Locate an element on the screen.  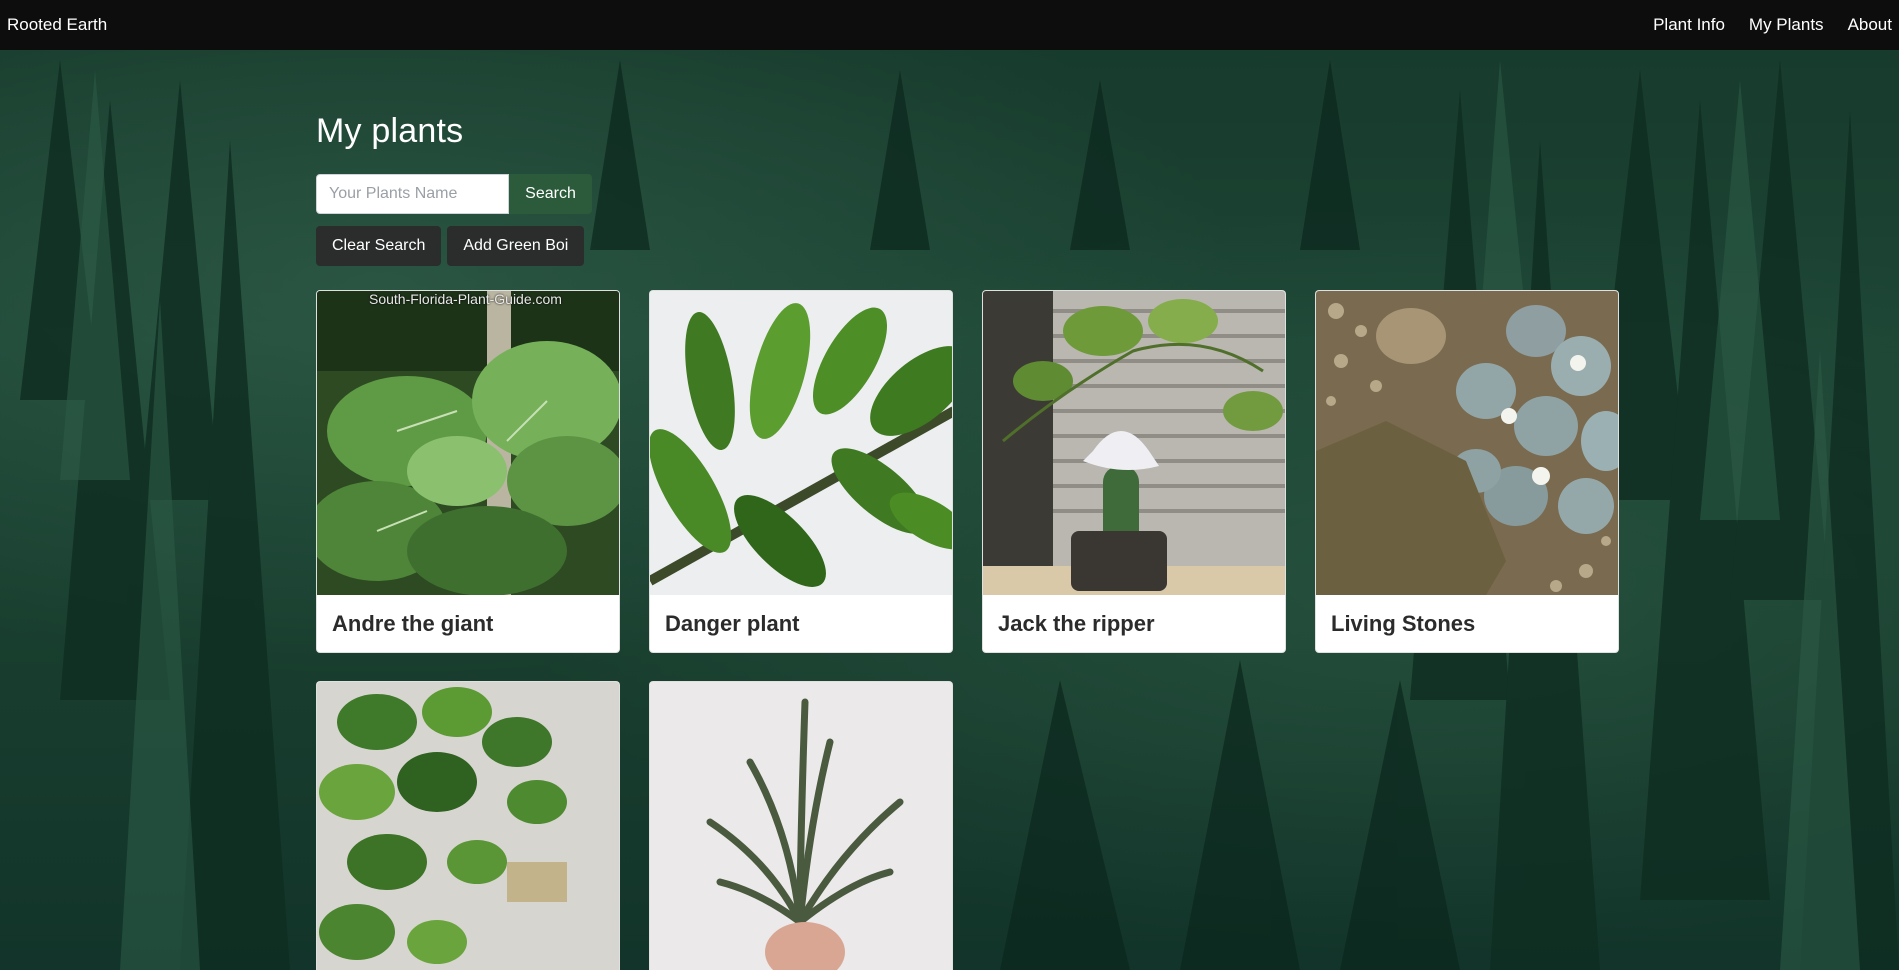
search-form: Search is located at coordinates (454, 194).